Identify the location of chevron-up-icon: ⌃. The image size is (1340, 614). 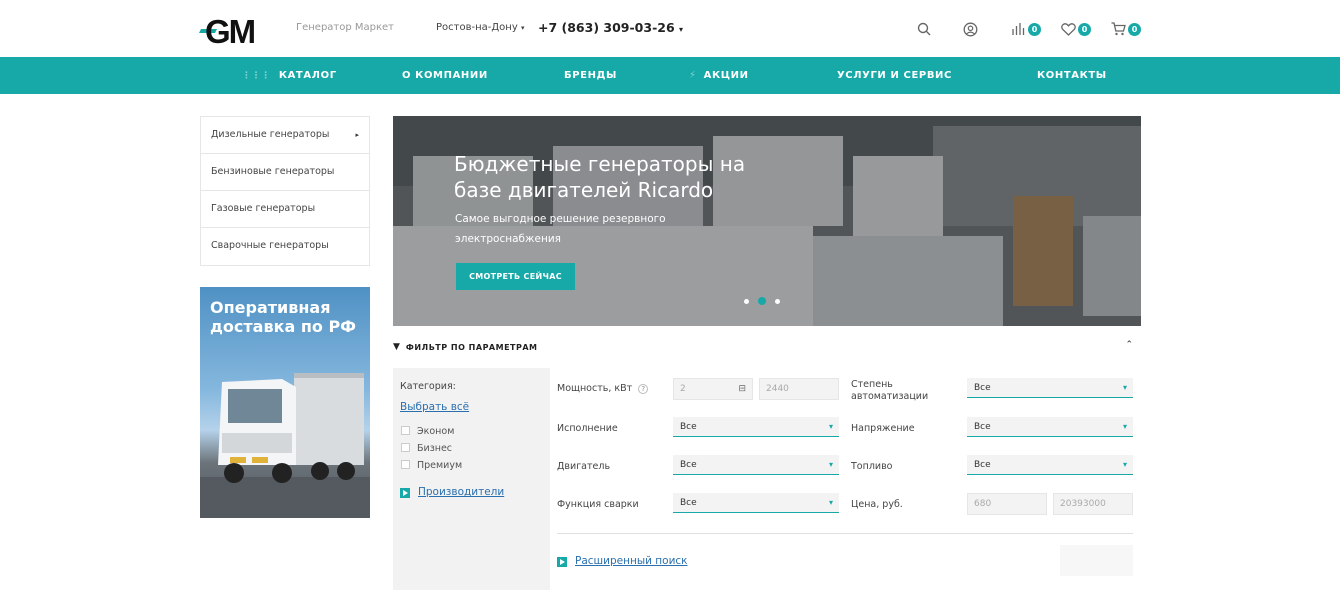
(1129, 345).